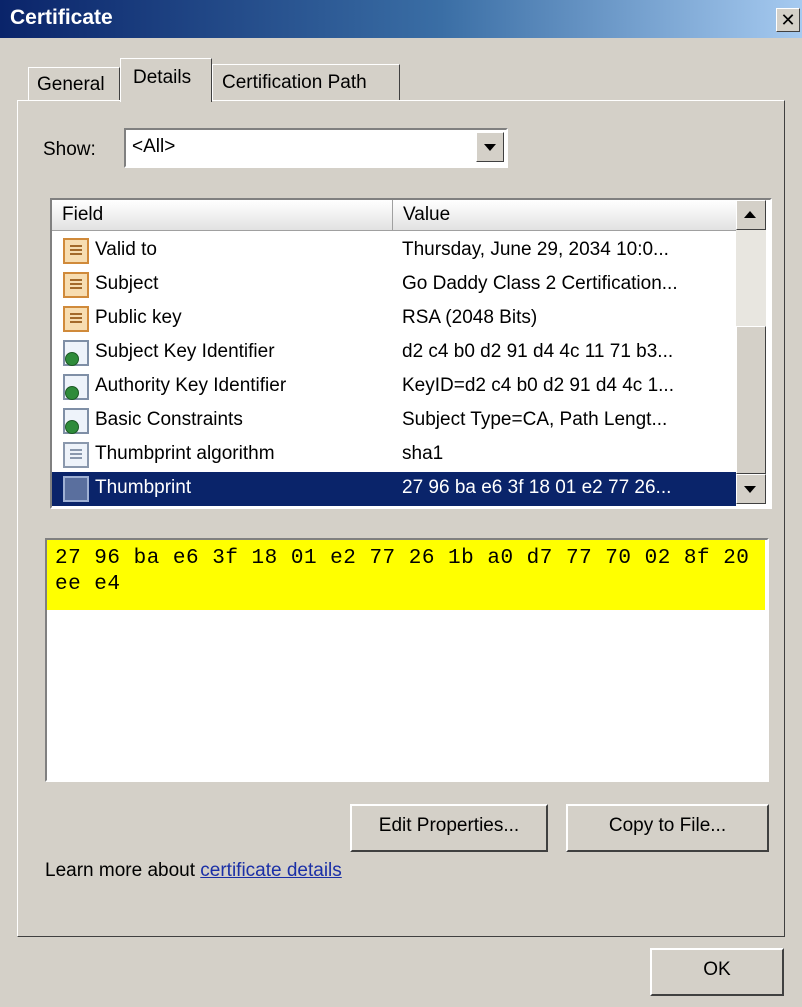 The image size is (802, 1007). What do you see at coordinates (394, 455) in the screenshot?
I see `table-row: Thumbprint algorithm sha1` at bounding box center [394, 455].